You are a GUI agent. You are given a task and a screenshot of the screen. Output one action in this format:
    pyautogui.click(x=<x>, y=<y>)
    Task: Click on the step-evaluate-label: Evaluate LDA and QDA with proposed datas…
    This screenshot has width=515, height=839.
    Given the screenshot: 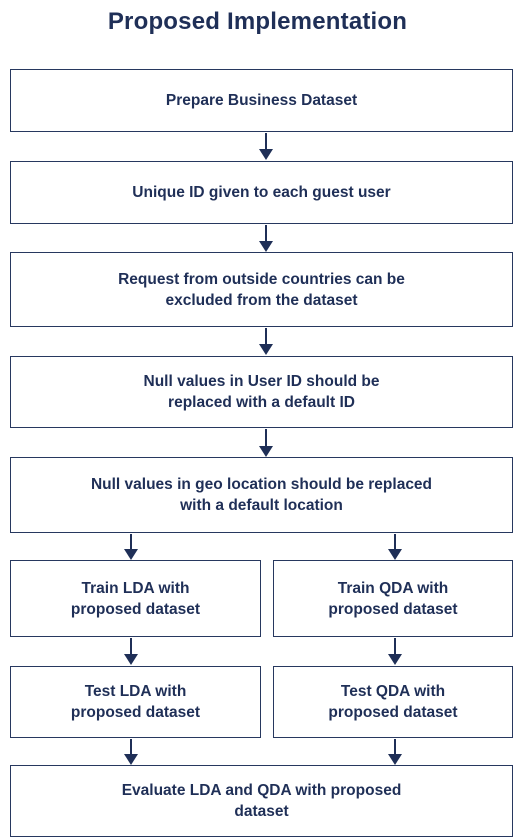 What is the action you would take?
    pyautogui.click(x=261, y=801)
    